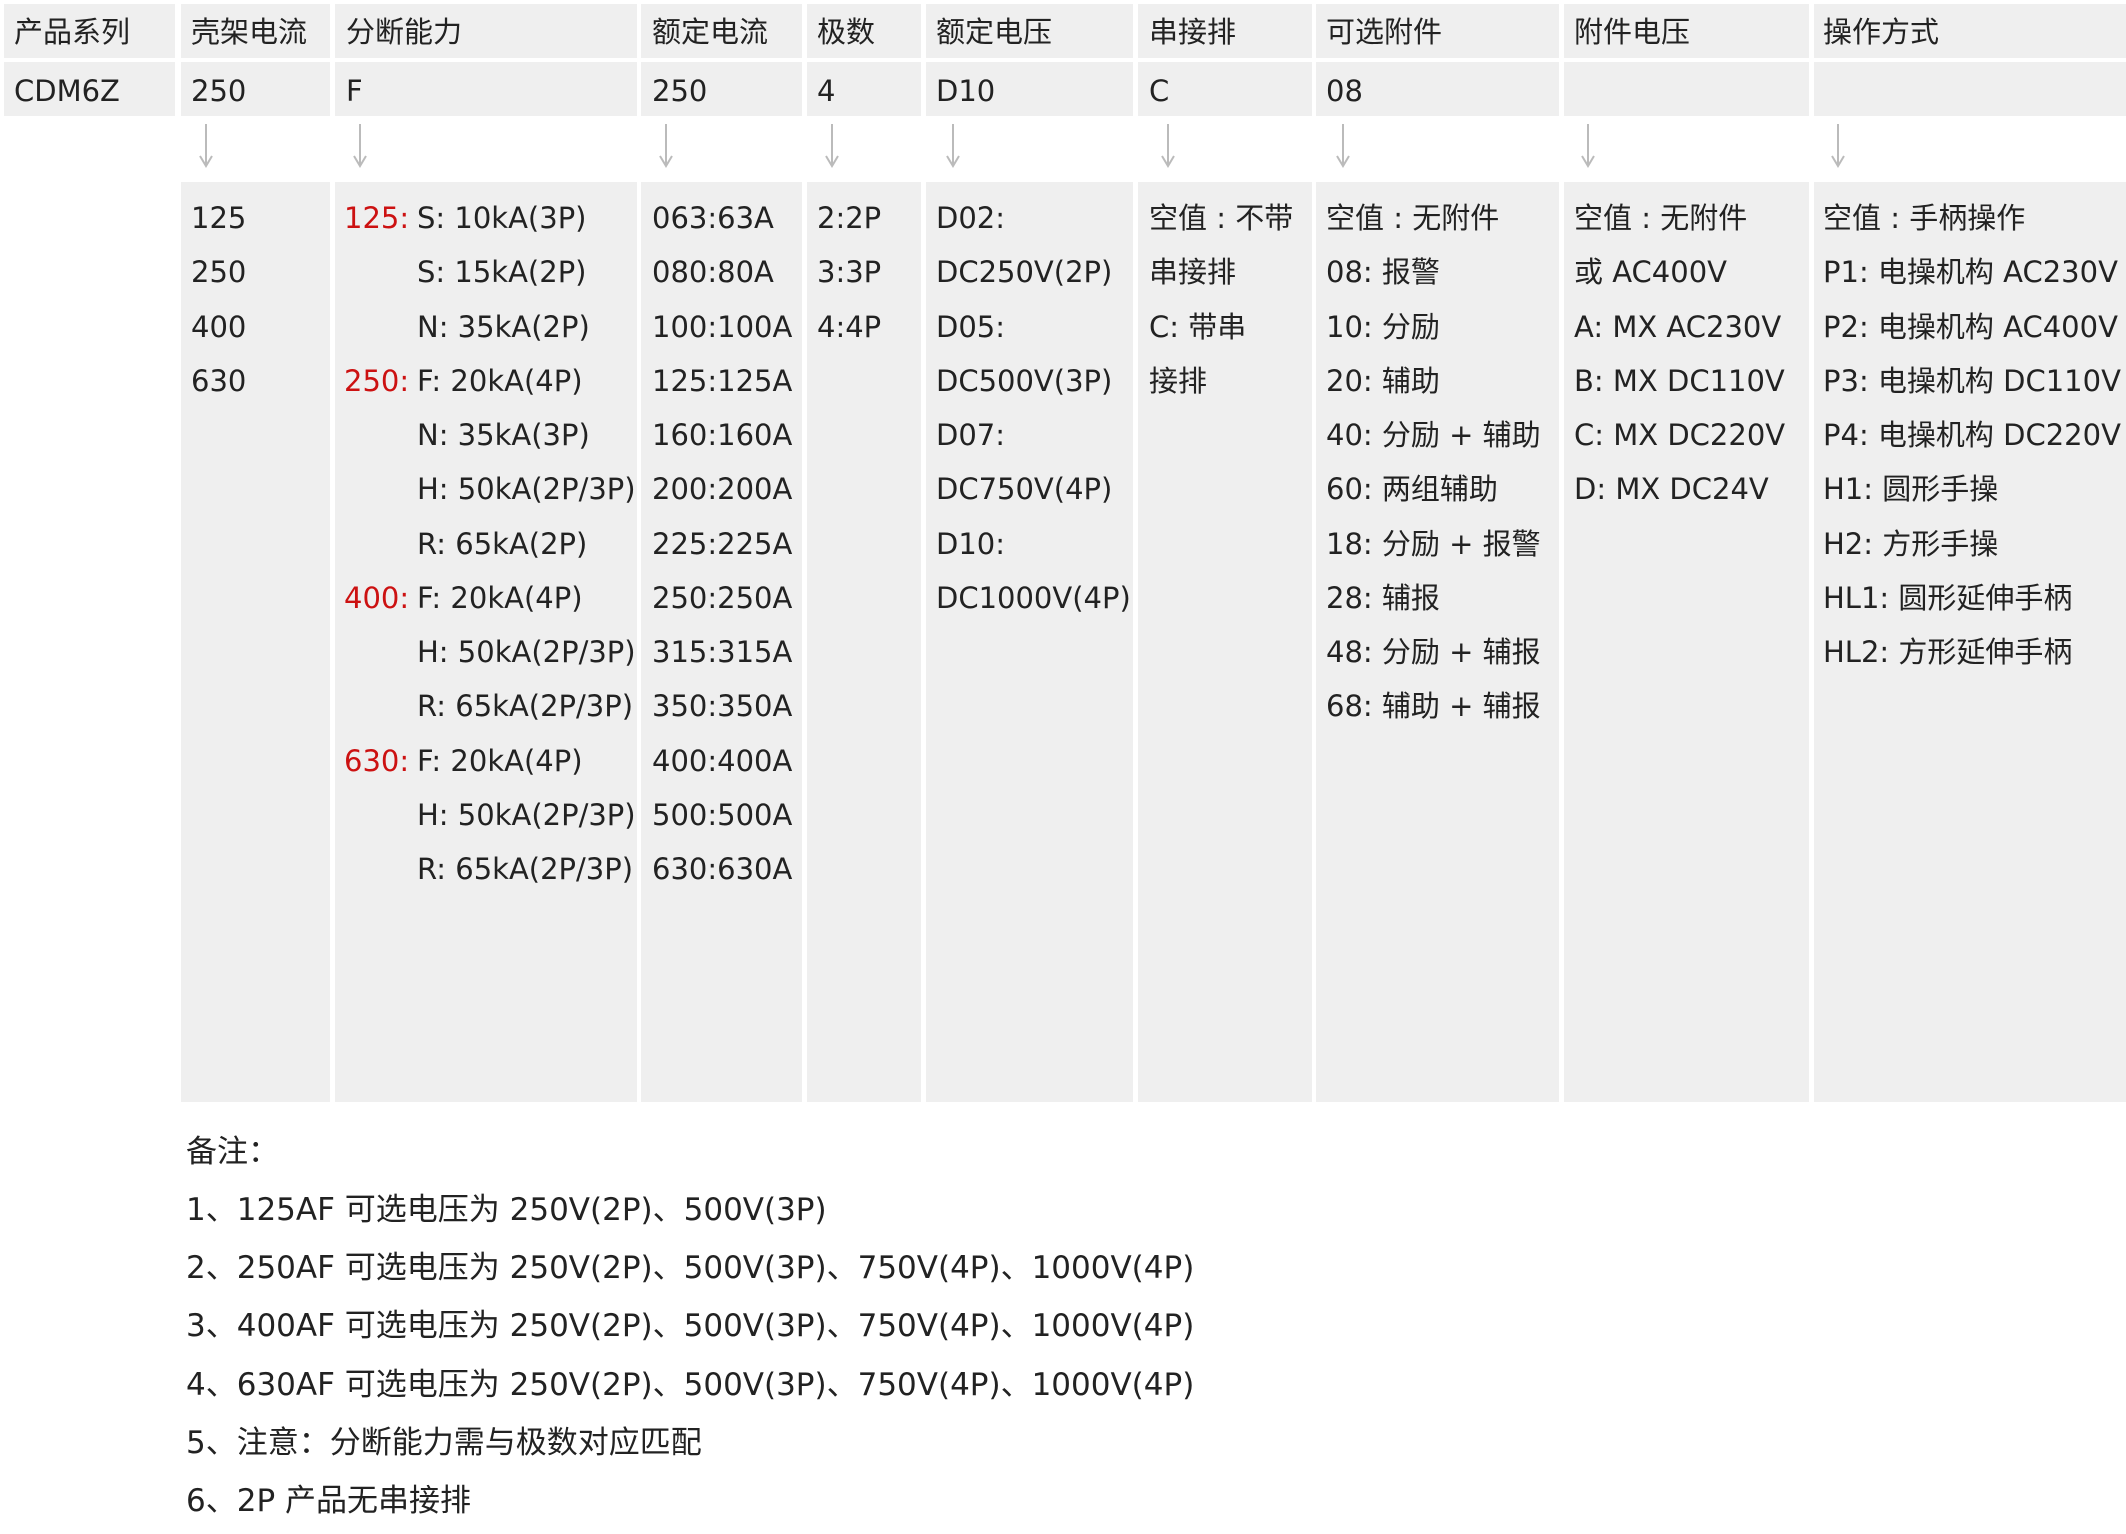 This screenshot has width=2126, height=1534. I want to click on rated-current-option: 630:630A, so click(722, 869).